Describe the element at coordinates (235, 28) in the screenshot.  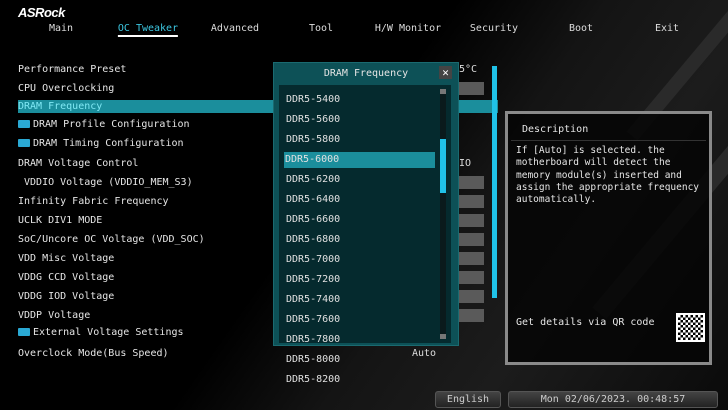
I see `tab-advanced: Advanced` at that location.